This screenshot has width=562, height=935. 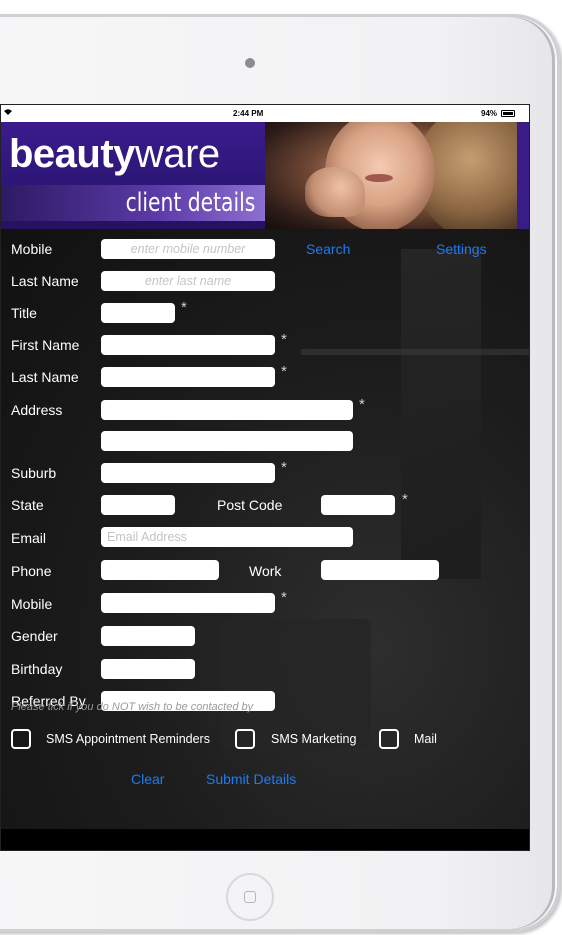 I want to click on work-label: Work, so click(x=265, y=571).